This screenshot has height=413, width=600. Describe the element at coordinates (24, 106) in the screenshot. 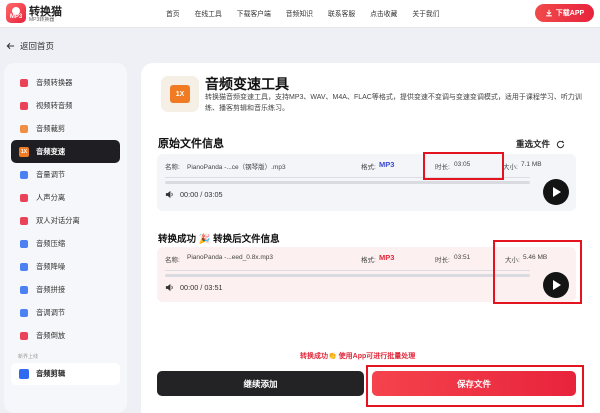

I see `video-to-audio-icon` at that location.